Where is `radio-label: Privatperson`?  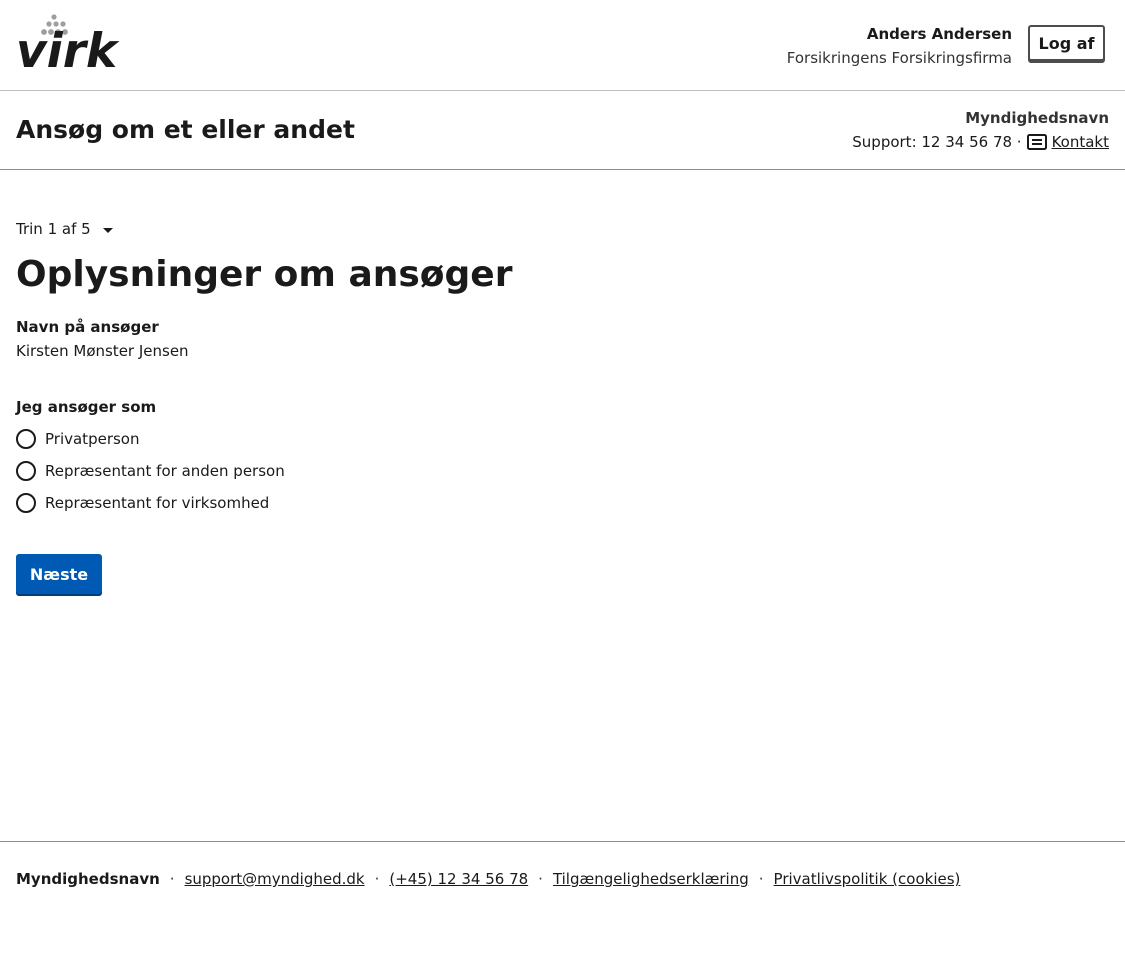
radio-label: Privatperson is located at coordinates (92, 439).